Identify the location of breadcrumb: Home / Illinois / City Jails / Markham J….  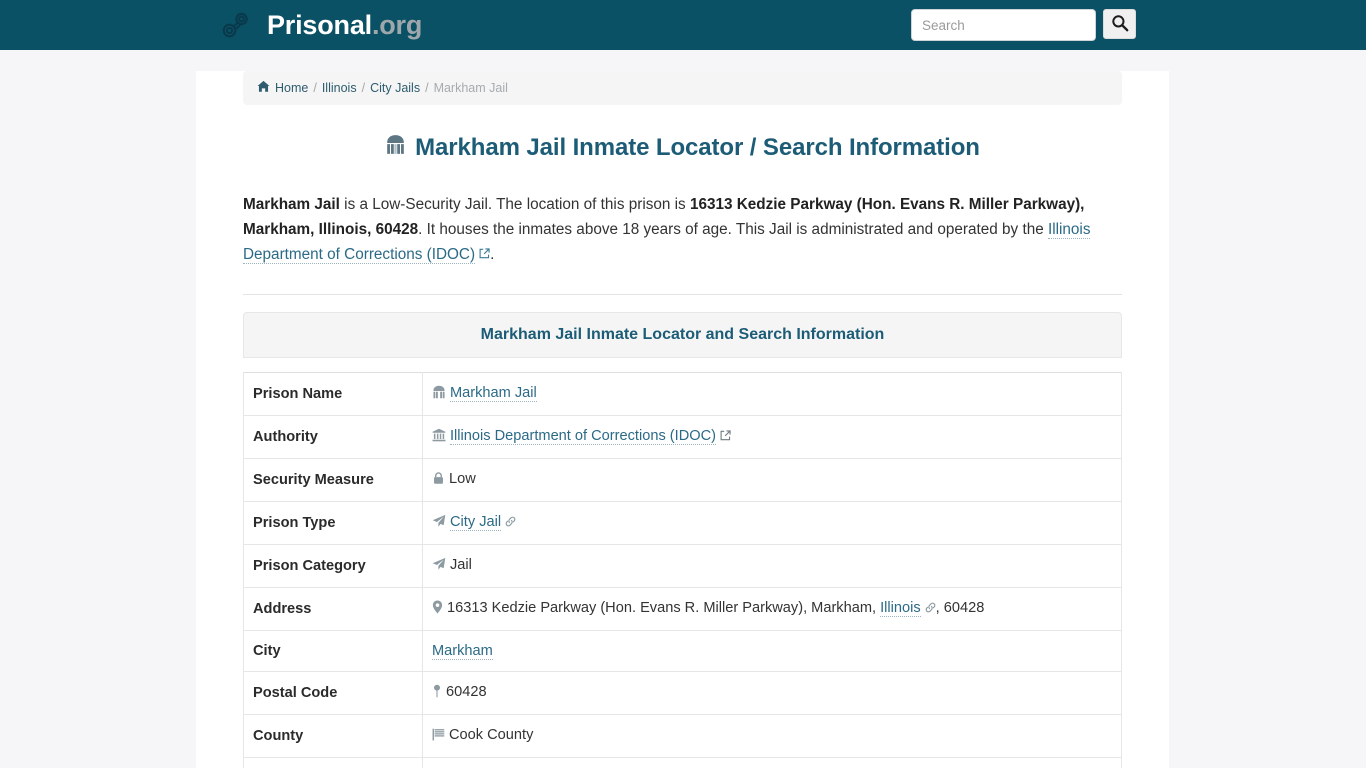
(682, 88).